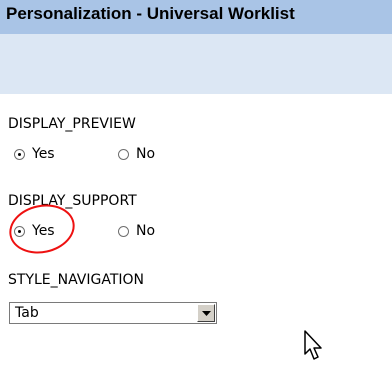  I want to click on display-preview-yes-label: Yes, so click(43, 154).